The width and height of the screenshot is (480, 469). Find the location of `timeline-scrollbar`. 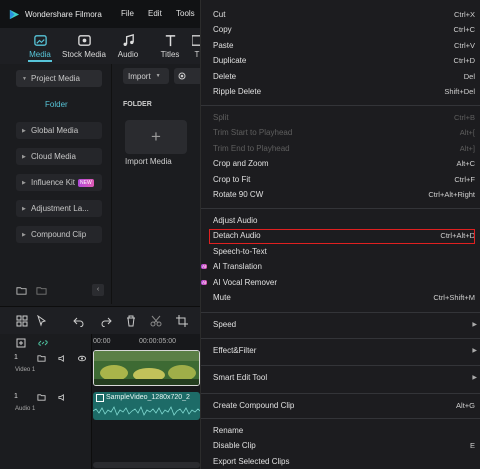

timeline-scrollbar is located at coordinates (146, 465).